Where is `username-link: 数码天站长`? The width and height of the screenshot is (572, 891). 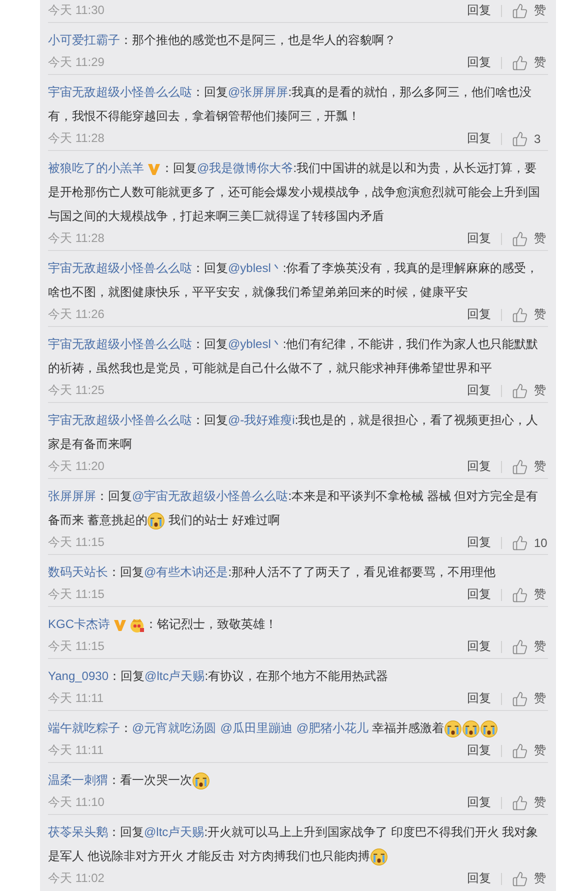
username-link: 数码天站长 is located at coordinates (78, 572).